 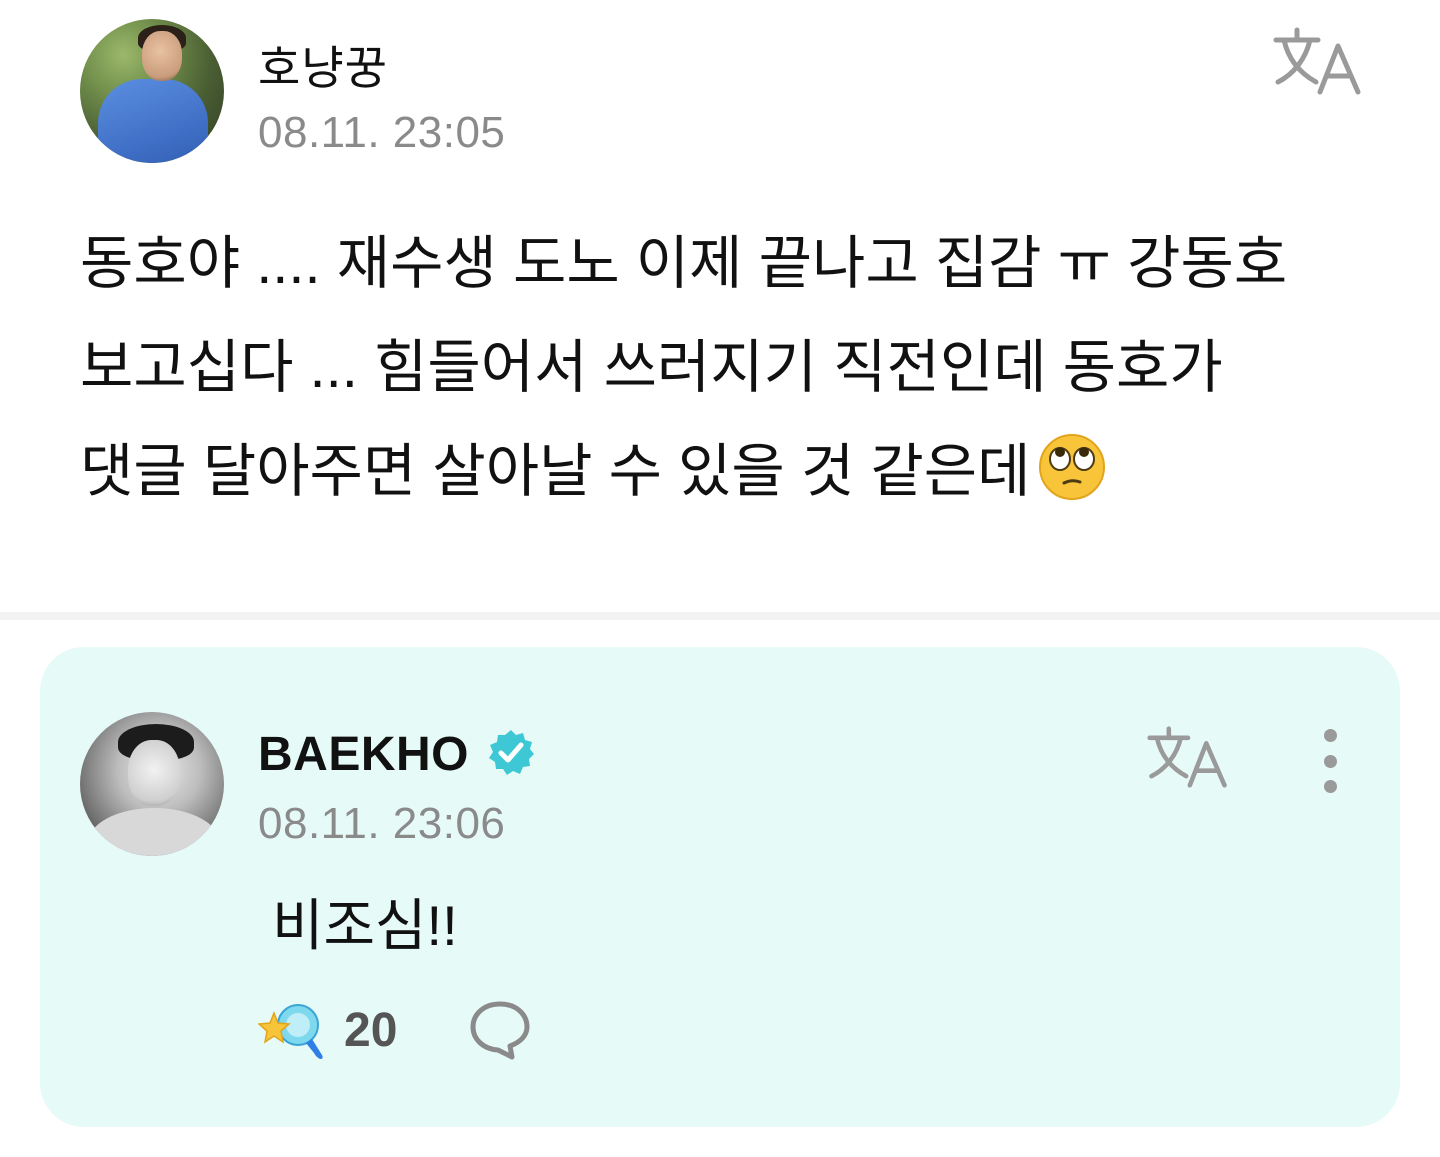 I want to click on artist-reply-body: 비조심!!, so click(x=365, y=925).